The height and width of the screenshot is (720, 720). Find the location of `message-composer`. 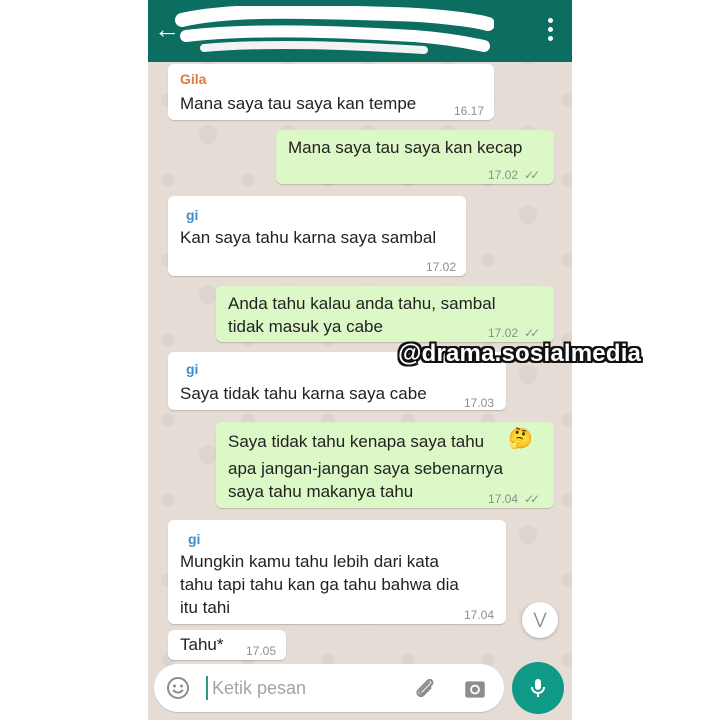

message-composer is located at coordinates (329, 688).